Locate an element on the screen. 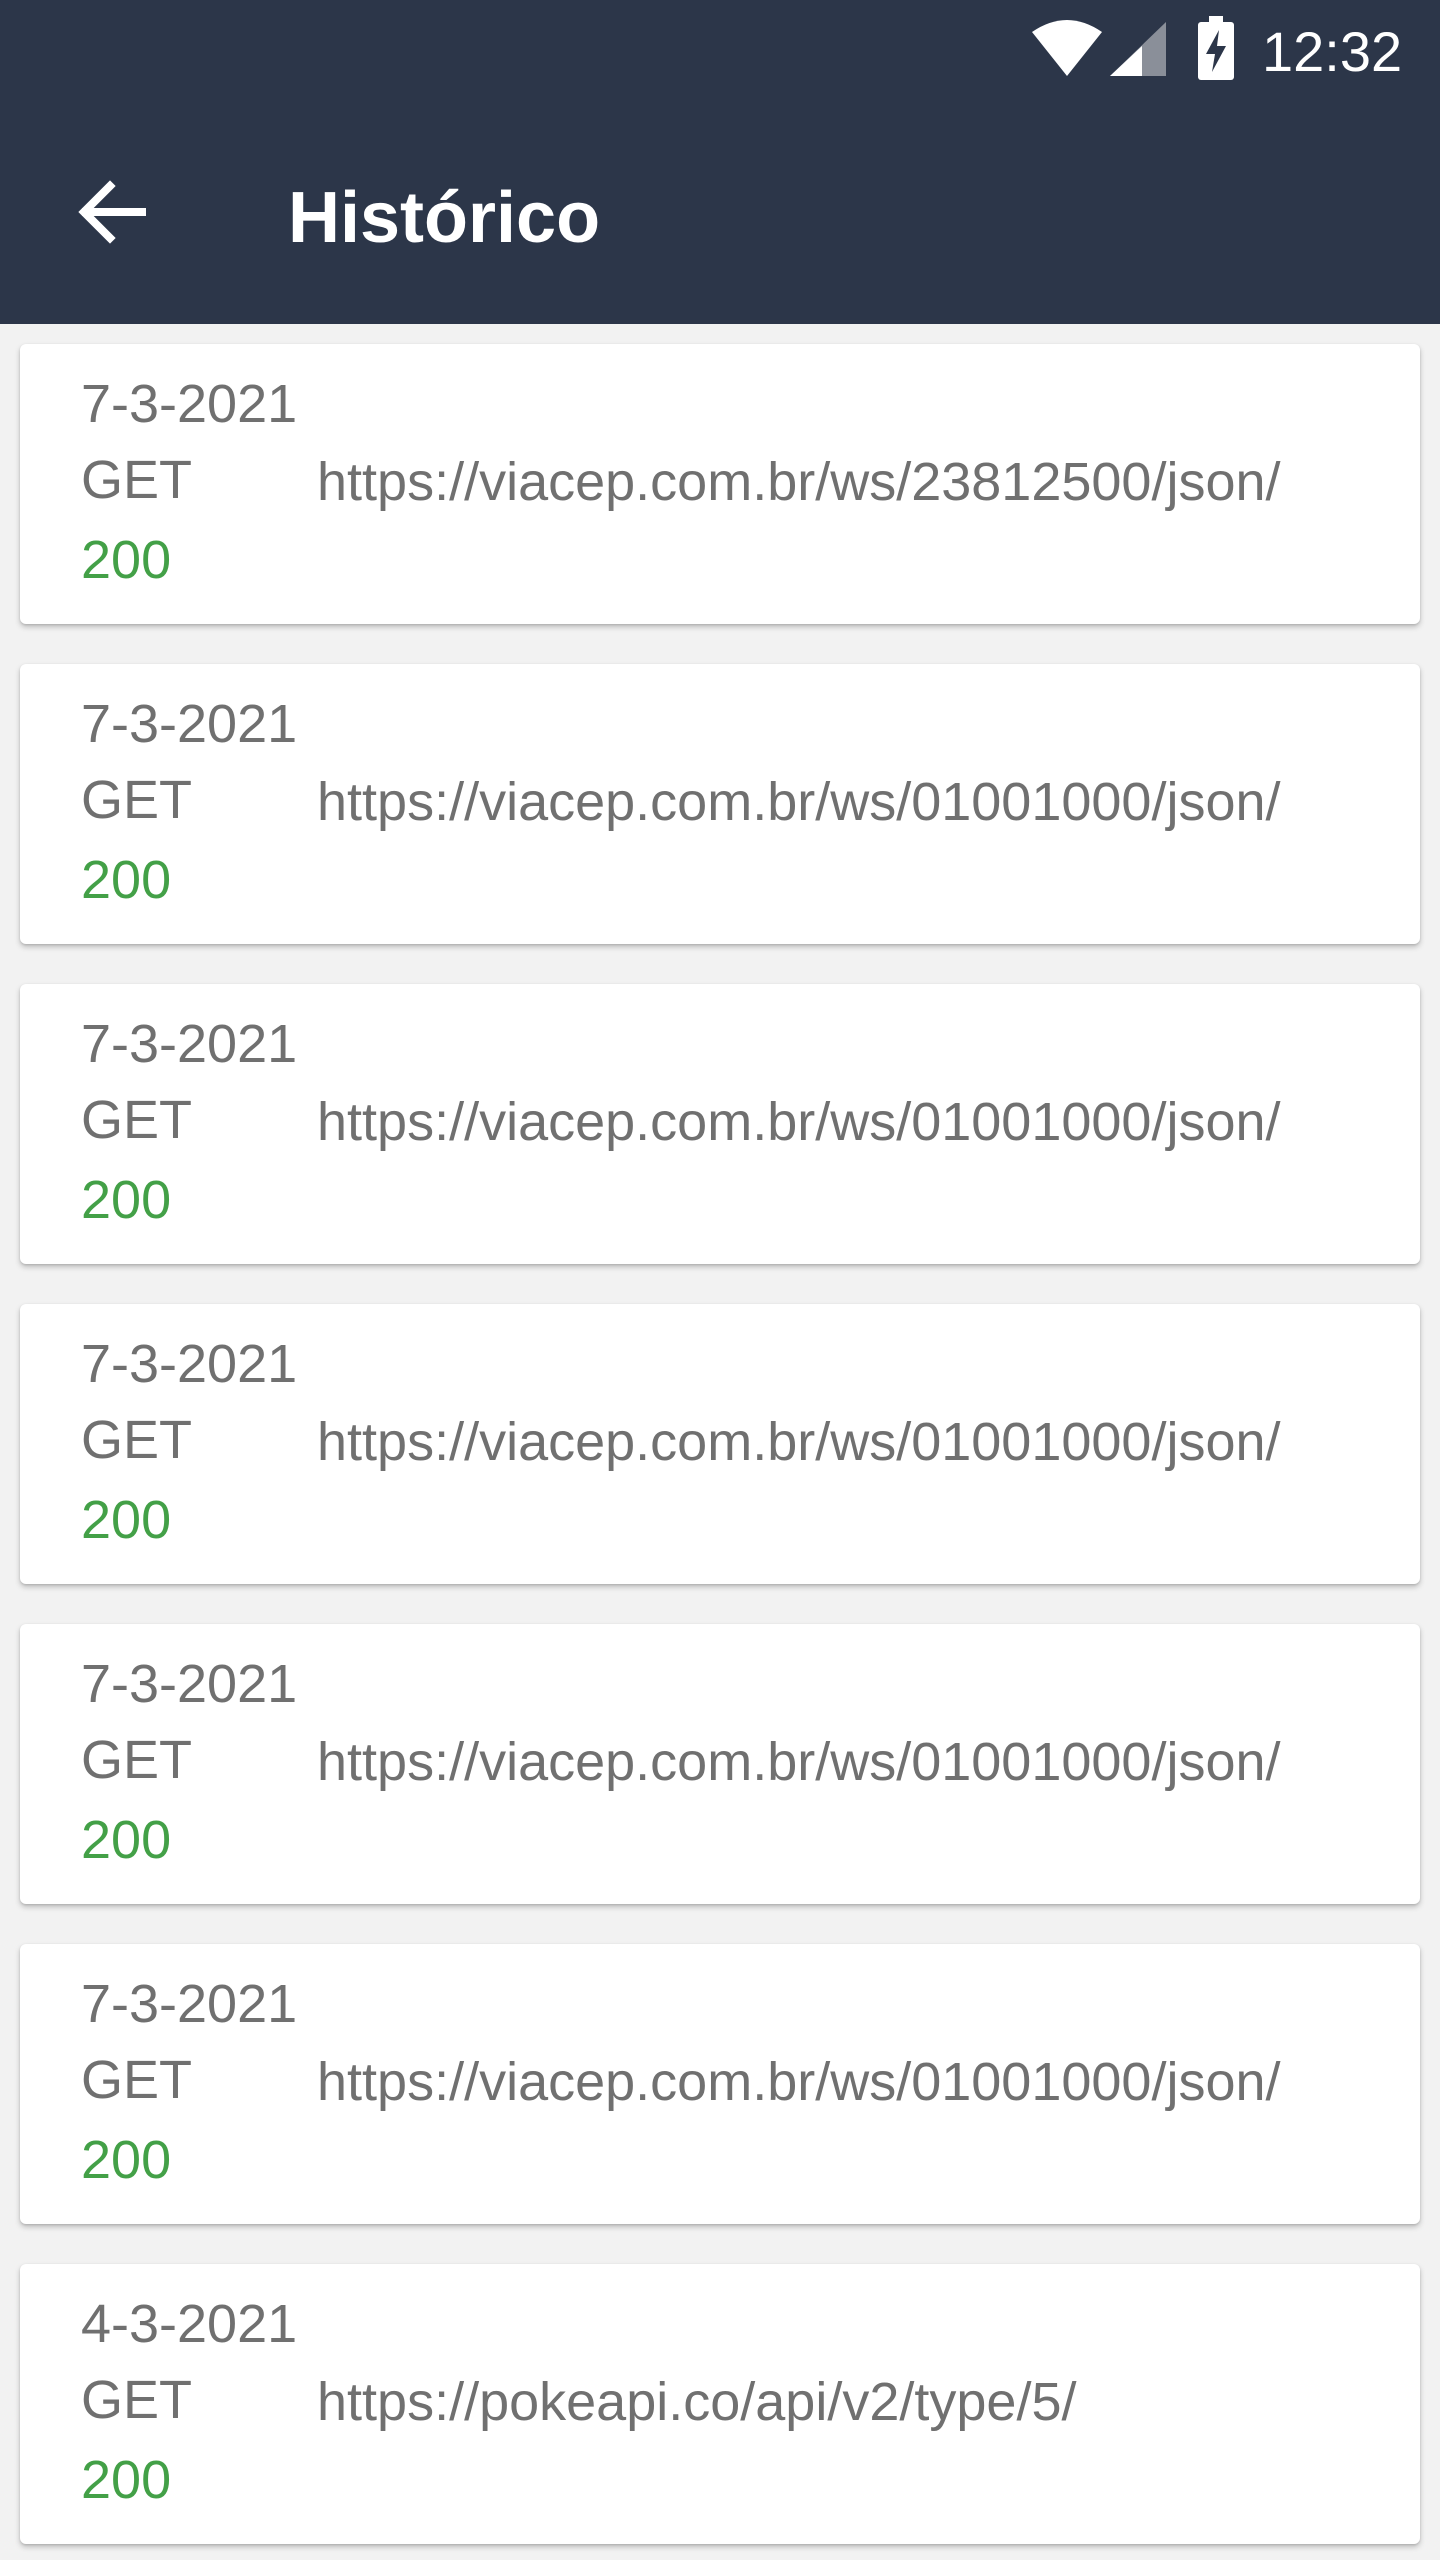  toolbar: Histórico is located at coordinates (720, 218).